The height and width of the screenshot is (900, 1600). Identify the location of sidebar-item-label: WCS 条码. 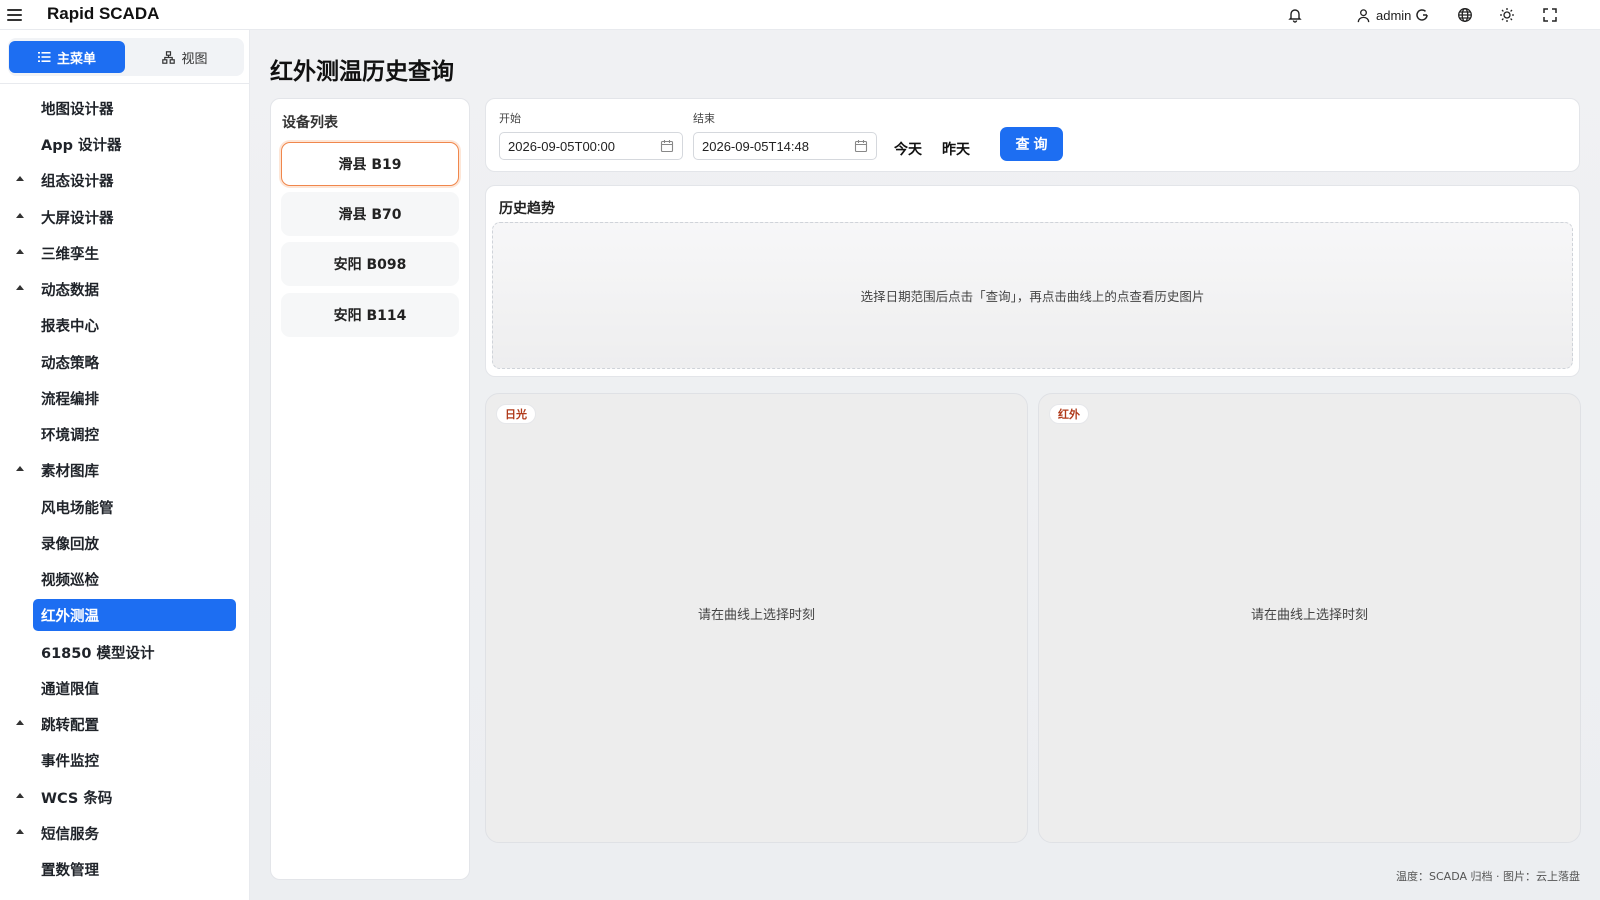
(77, 798).